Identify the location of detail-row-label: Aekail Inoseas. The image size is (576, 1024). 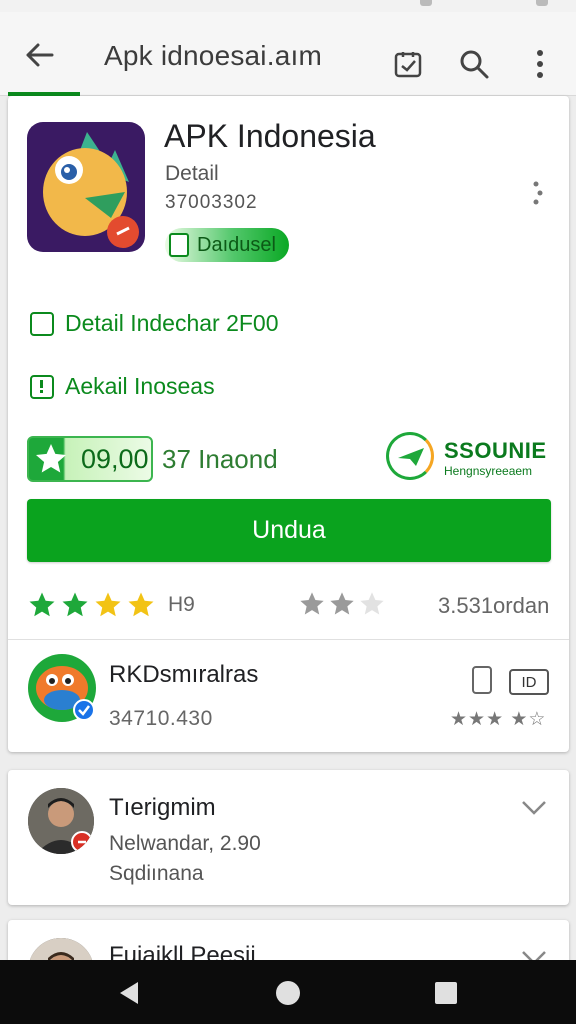
(140, 386).